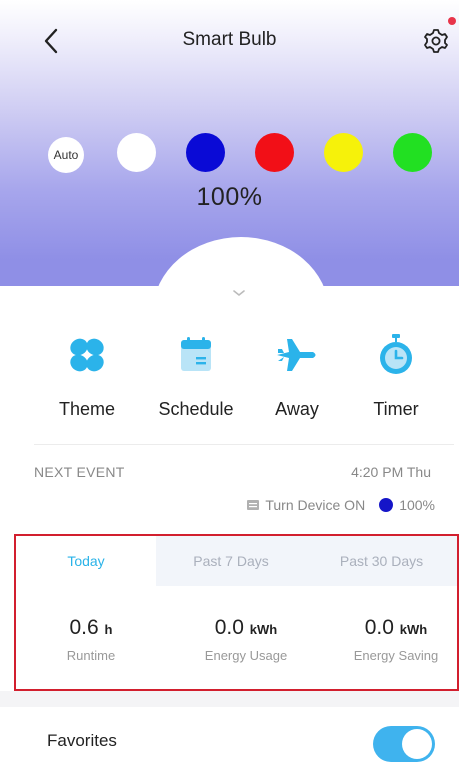 The height and width of the screenshot is (765, 459). Describe the element at coordinates (381, 561) in the screenshot. I see `tab-past-30-days: Past 30 Days` at that location.